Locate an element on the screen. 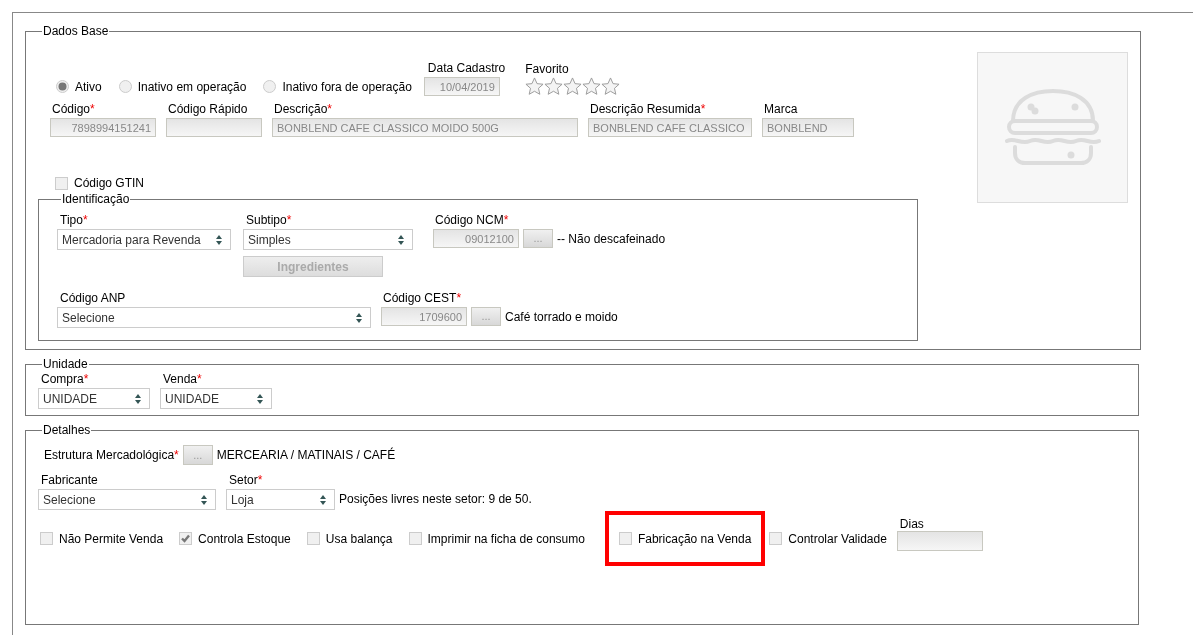  dropdown: Loja is located at coordinates (280, 499).